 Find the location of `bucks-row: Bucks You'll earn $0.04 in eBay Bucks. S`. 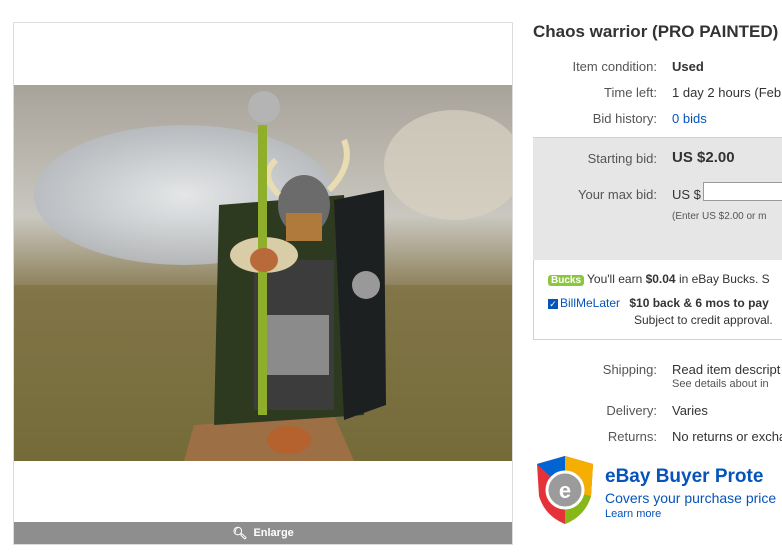

bucks-row: Bucks You'll earn $0.04 in eBay Bucks. S is located at coordinates (659, 279).